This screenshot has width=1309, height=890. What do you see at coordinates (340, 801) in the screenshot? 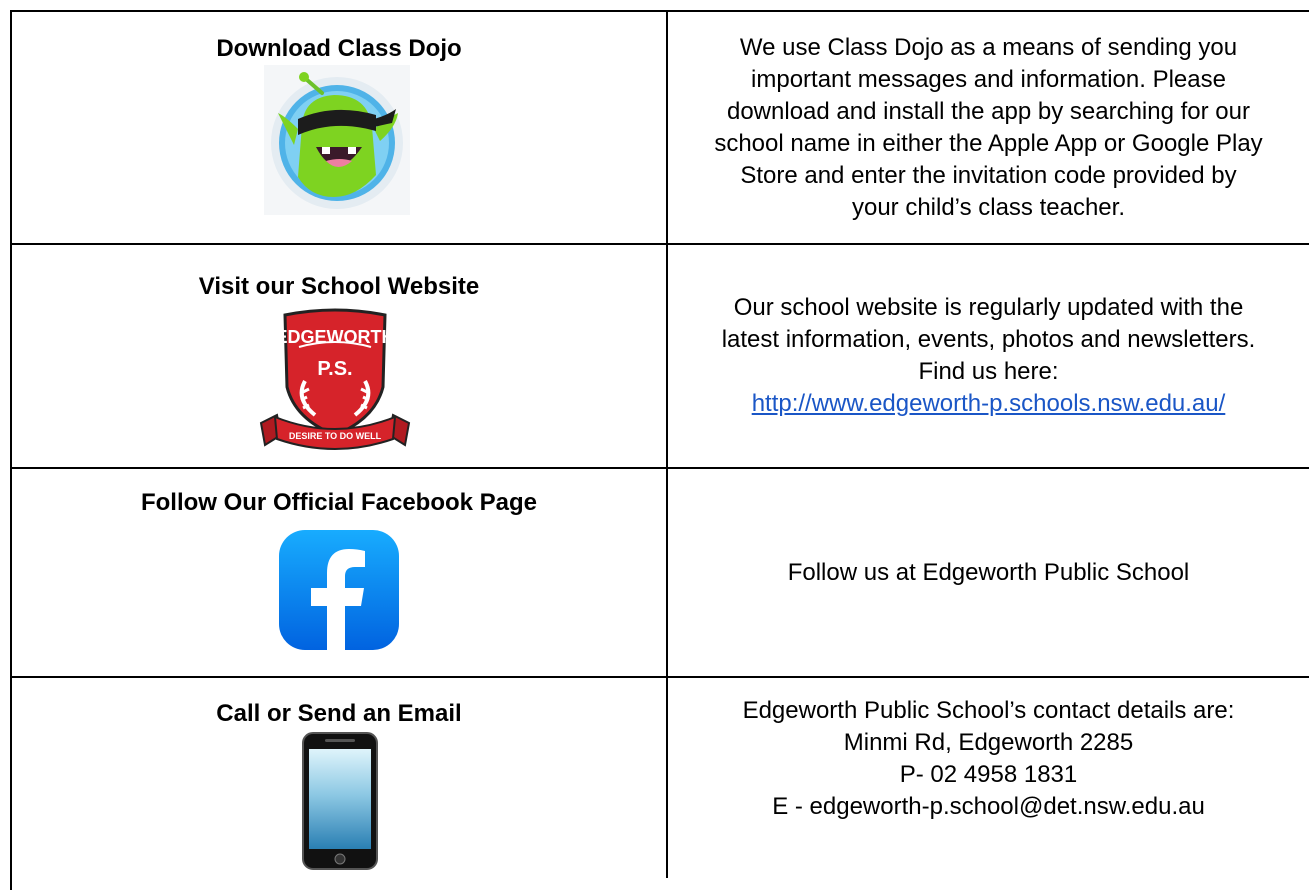
I see `mobile-phone-icon` at bounding box center [340, 801].